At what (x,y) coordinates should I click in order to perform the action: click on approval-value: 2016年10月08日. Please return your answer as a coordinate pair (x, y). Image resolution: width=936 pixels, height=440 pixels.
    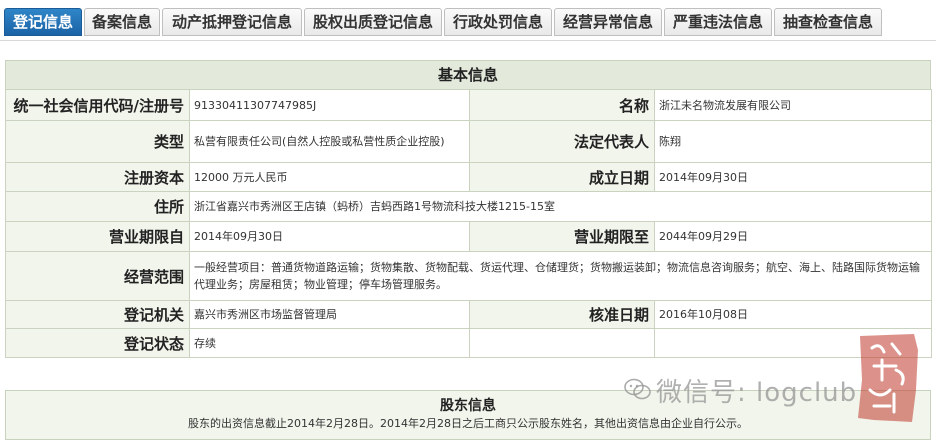
    Looking at the image, I should click on (793, 314).